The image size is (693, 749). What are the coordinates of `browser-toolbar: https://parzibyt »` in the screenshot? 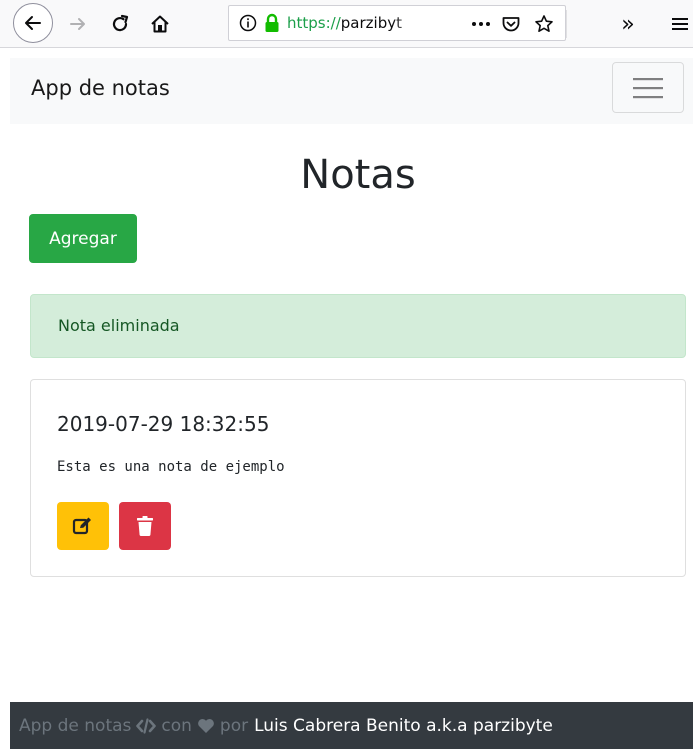 It's located at (346, 24).